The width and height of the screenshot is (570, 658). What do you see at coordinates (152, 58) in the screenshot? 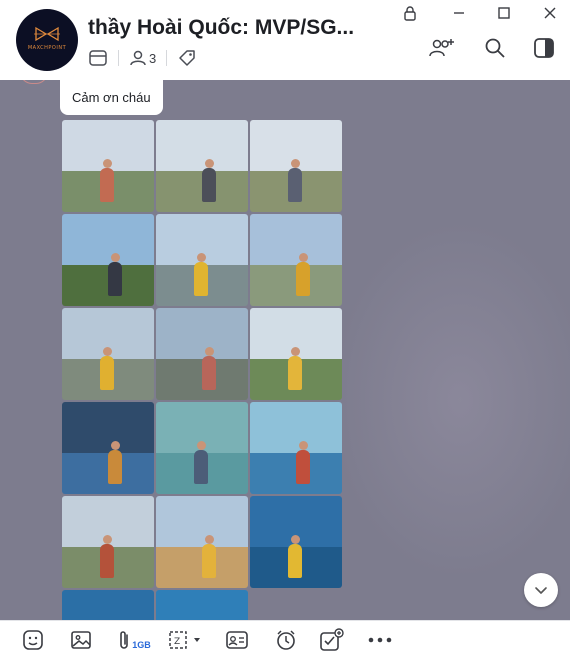
I see `member-count: 3` at bounding box center [152, 58].